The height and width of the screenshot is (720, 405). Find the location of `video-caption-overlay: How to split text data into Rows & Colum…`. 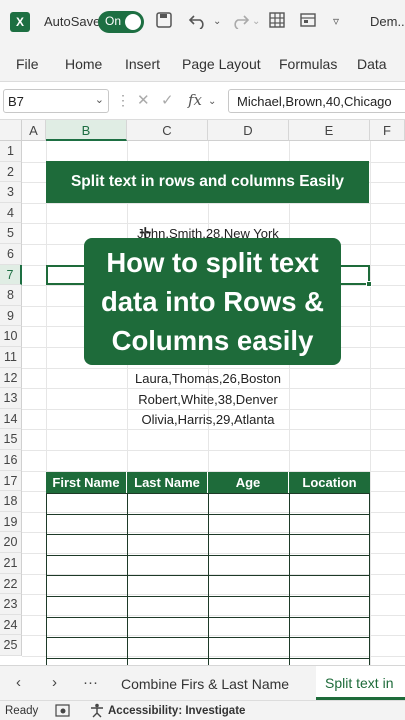

video-caption-overlay: How to split text data into Rows & Colum… is located at coordinates (212, 301).